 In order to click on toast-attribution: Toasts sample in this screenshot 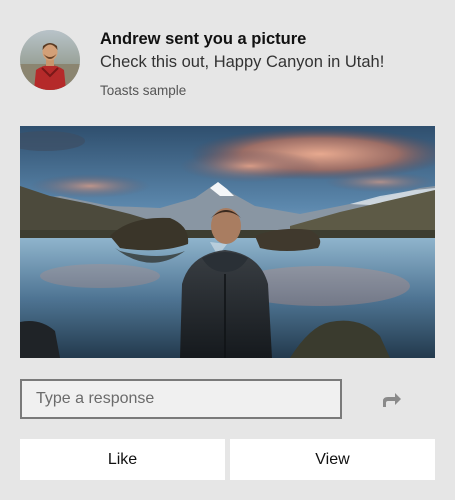, I will do `click(143, 90)`.